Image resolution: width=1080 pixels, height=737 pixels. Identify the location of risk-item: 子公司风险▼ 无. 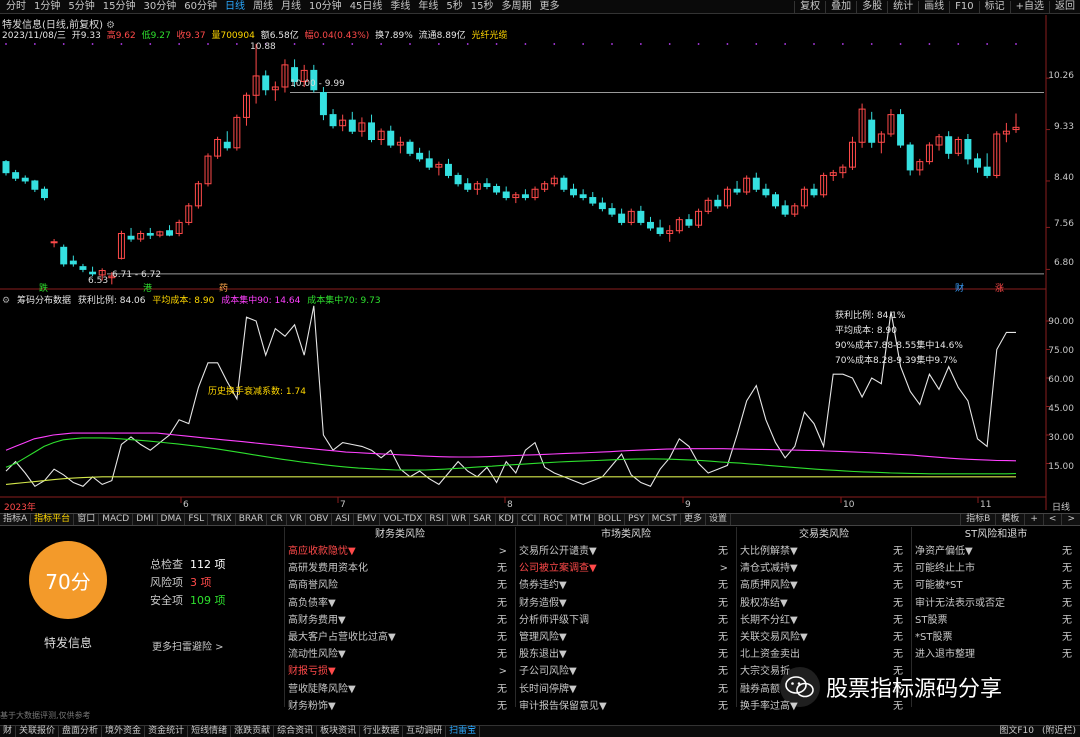
(626, 671).